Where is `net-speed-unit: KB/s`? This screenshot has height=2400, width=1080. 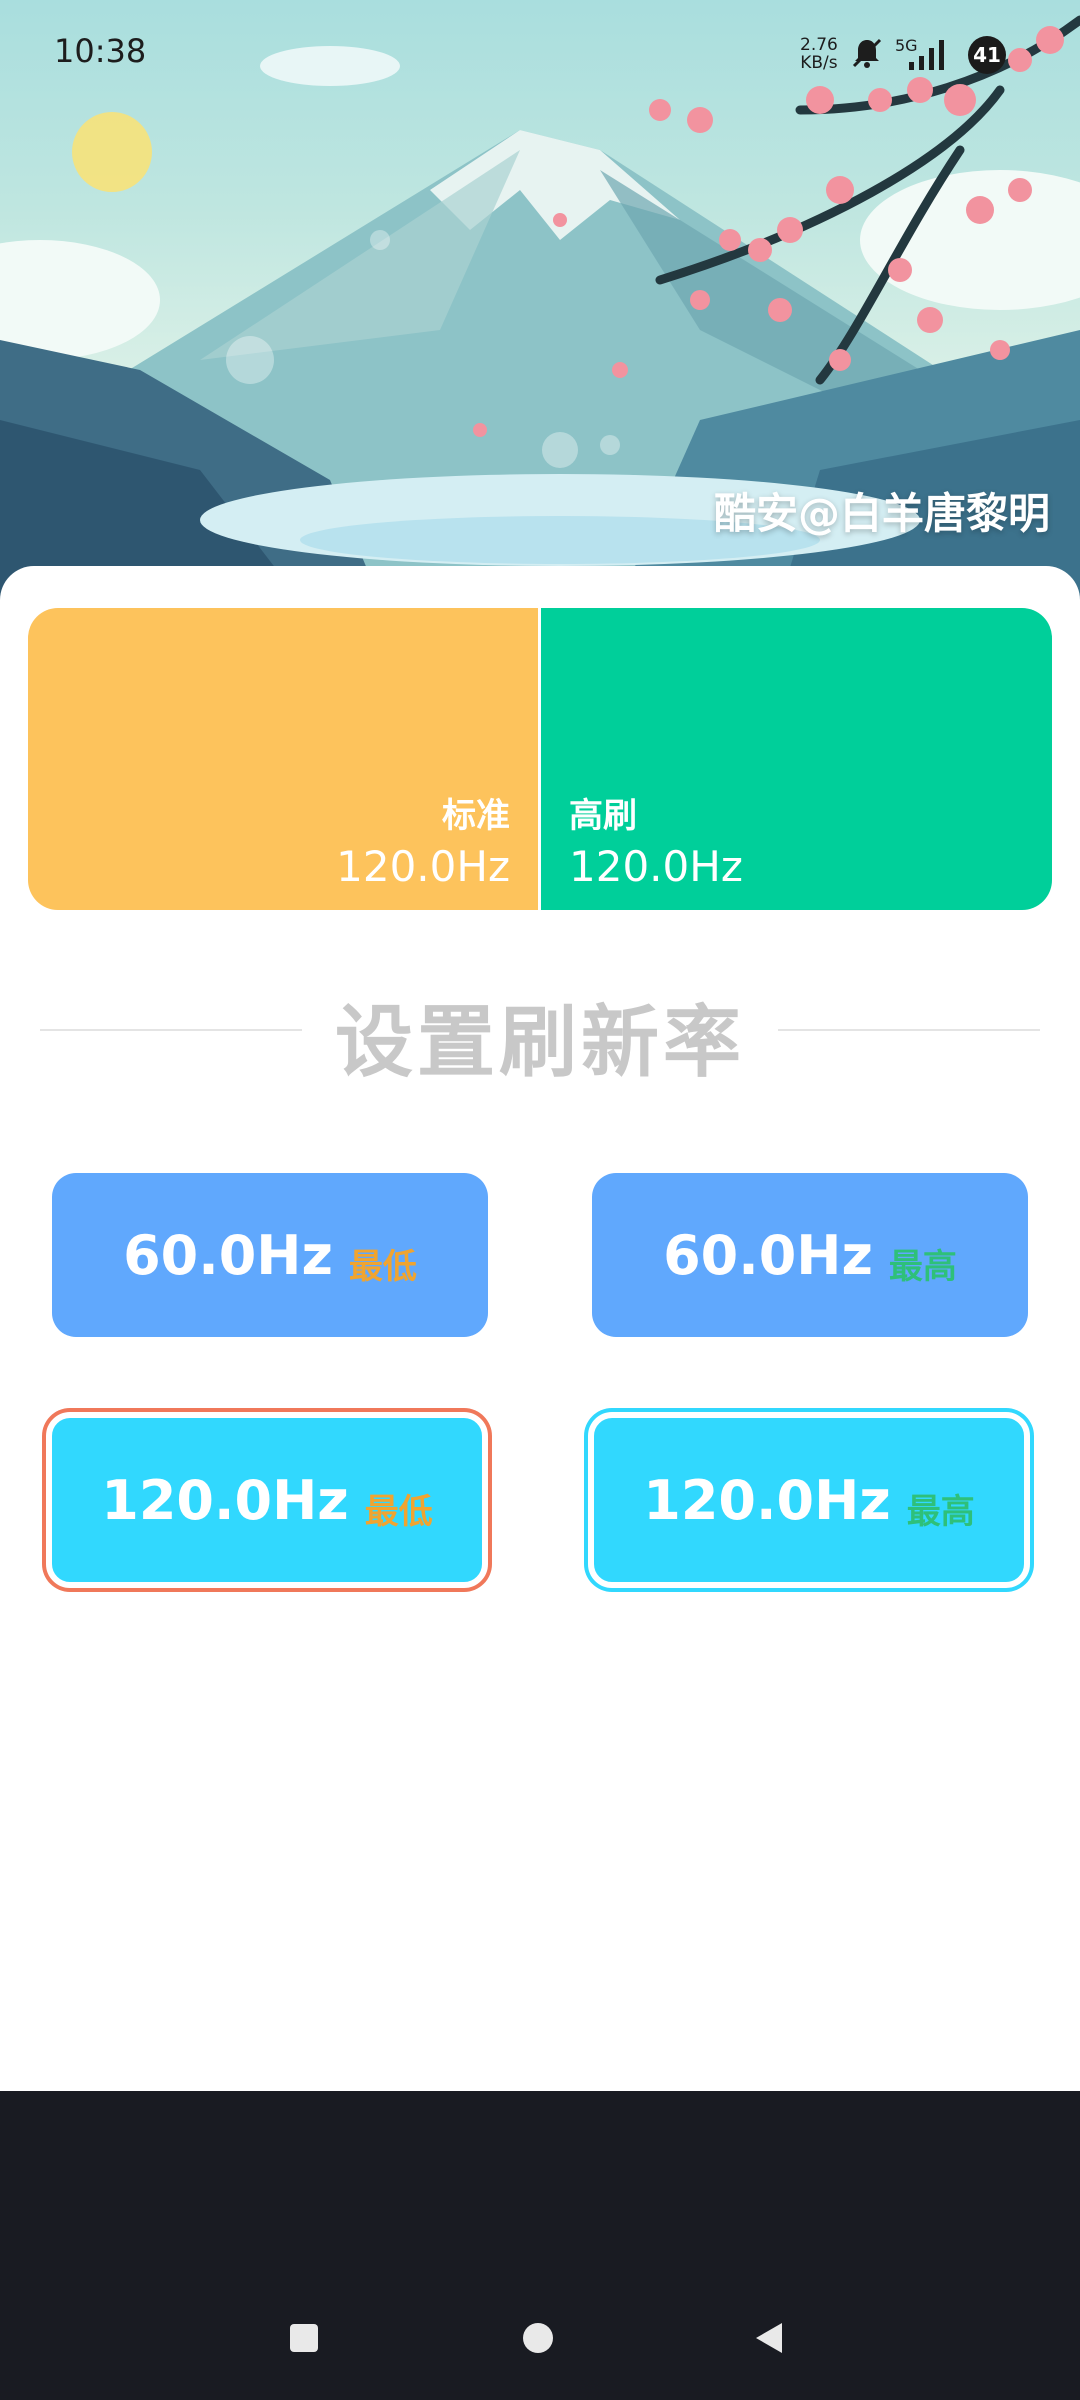 net-speed-unit: KB/s is located at coordinates (819, 63).